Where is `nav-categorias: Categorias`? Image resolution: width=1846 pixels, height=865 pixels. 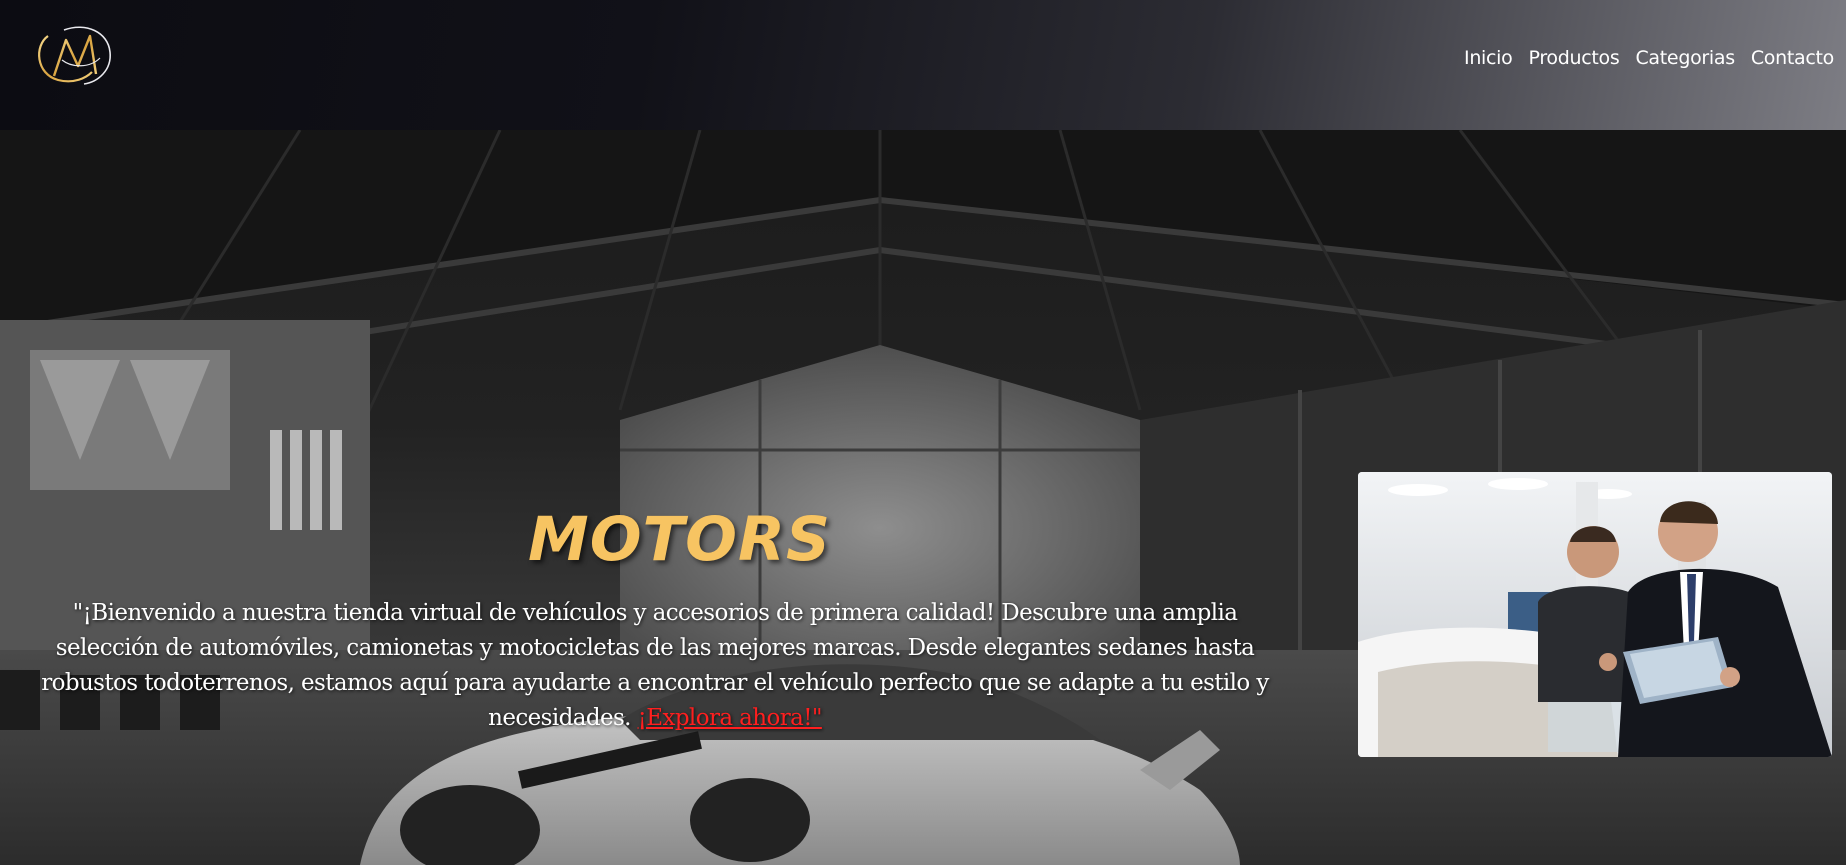
nav-categorias: Categorias is located at coordinates (1685, 58).